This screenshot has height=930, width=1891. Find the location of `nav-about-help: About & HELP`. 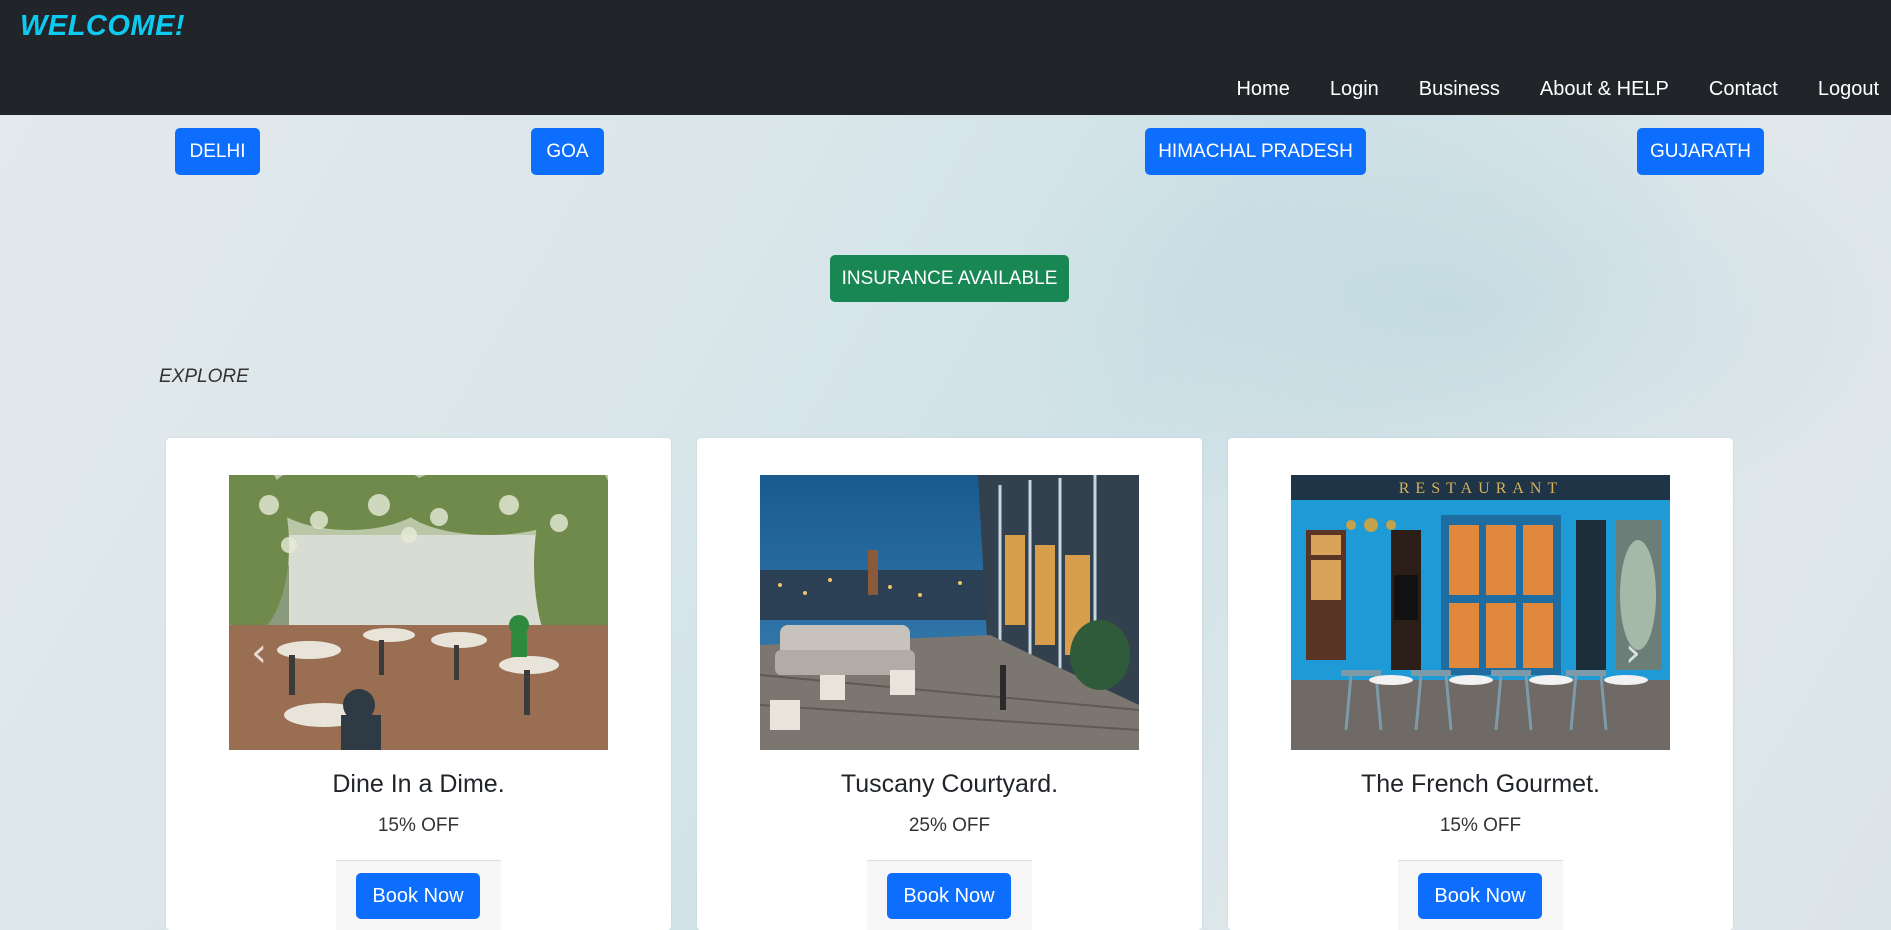

nav-about-help: About & HELP is located at coordinates (1604, 89).